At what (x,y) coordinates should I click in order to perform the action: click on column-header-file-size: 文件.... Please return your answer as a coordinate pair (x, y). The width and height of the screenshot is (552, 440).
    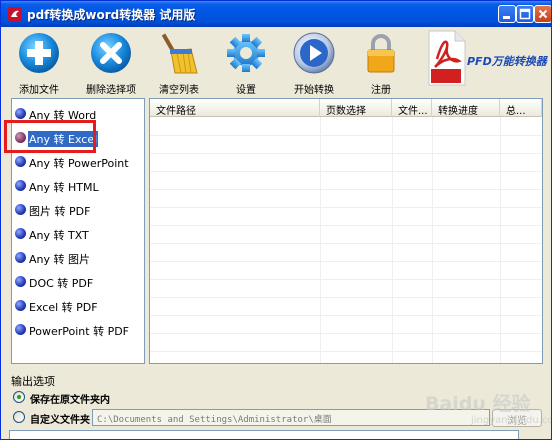
    Looking at the image, I should click on (412, 108).